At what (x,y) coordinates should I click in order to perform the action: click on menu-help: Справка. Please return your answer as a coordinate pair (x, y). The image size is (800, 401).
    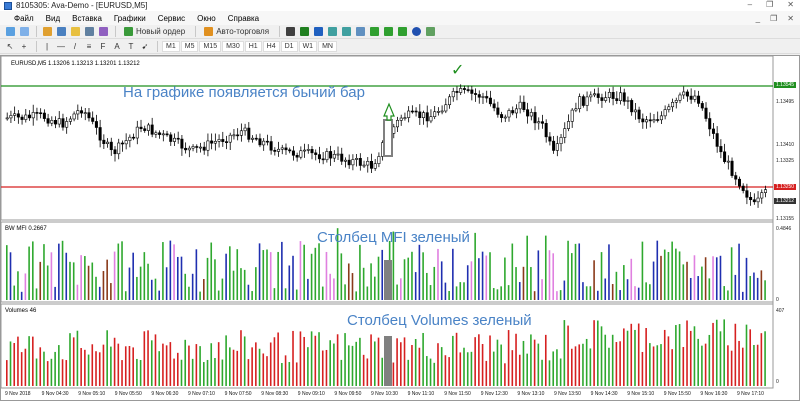
    Looking at the image, I should click on (243, 18).